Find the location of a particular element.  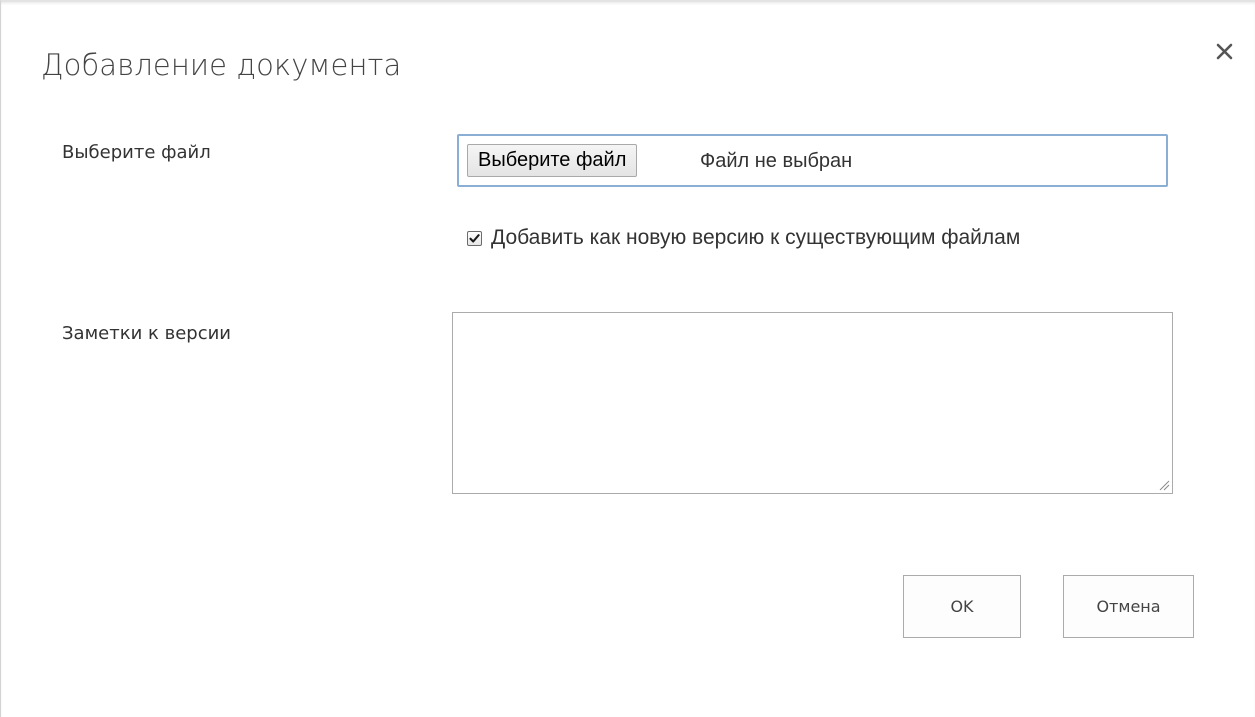

file-label: Выберите файл is located at coordinates (136, 152).